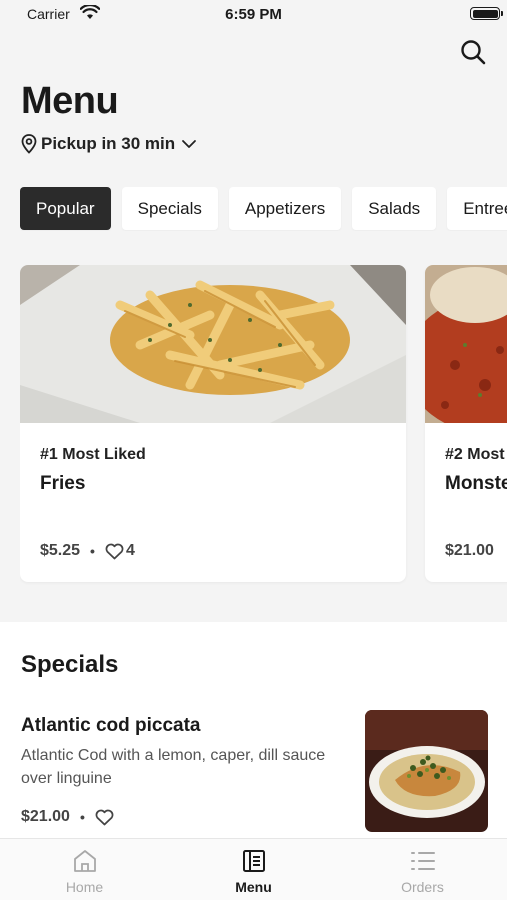 The height and width of the screenshot is (900, 507). What do you see at coordinates (466, 344) in the screenshot?
I see `monster-photo` at bounding box center [466, 344].